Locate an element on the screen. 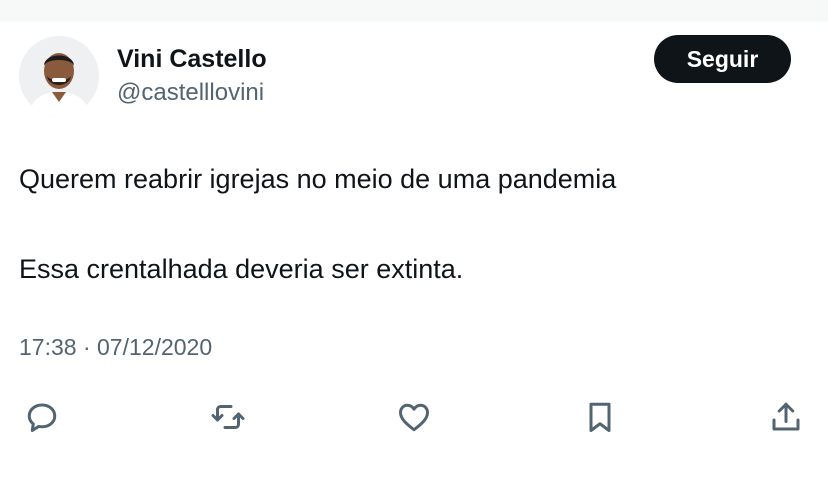 Image resolution: width=828 pixels, height=479 pixels. share-icon is located at coordinates (786, 416).